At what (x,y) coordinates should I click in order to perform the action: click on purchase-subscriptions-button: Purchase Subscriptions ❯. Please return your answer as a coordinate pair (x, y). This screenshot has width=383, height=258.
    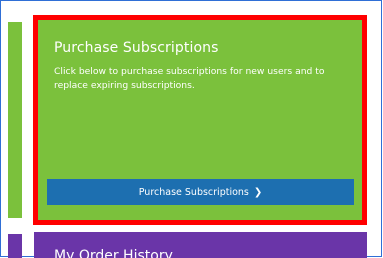
    Looking at the image, I should click on (200, 192).